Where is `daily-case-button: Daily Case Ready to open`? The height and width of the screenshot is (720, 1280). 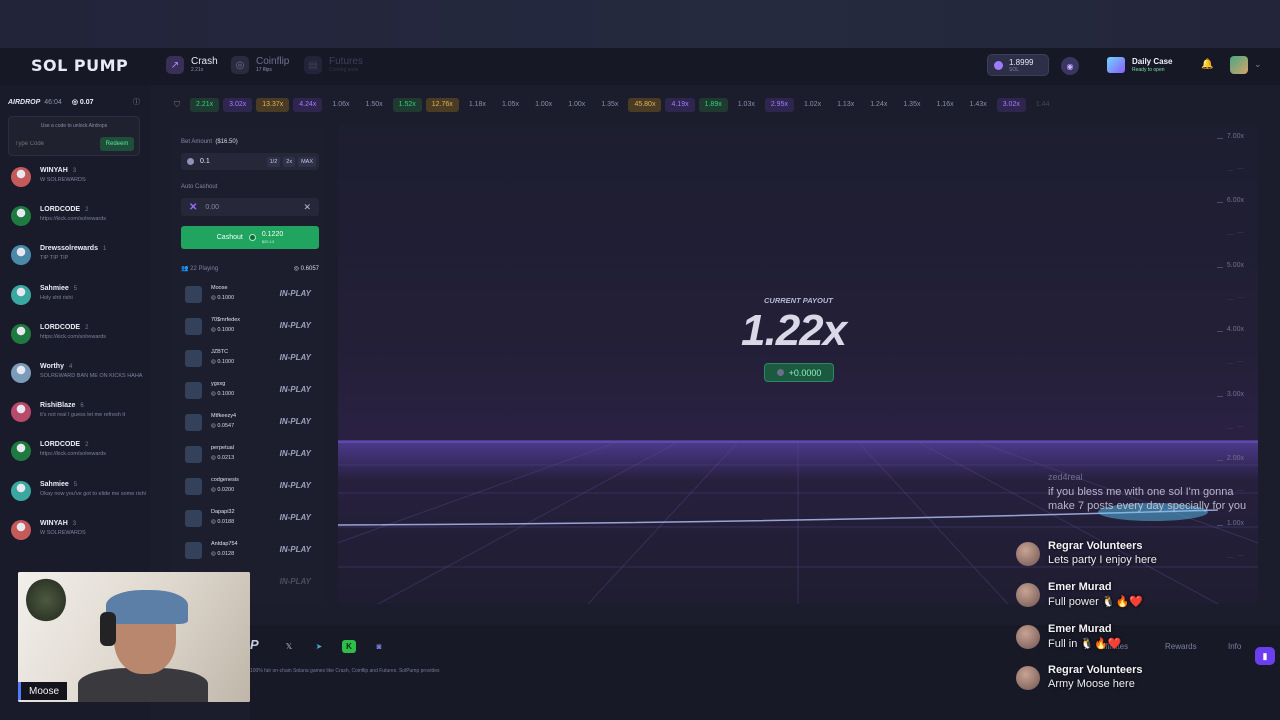
daily-case-button: Daily Case Ready to open is located at coordinates (1139, 65).